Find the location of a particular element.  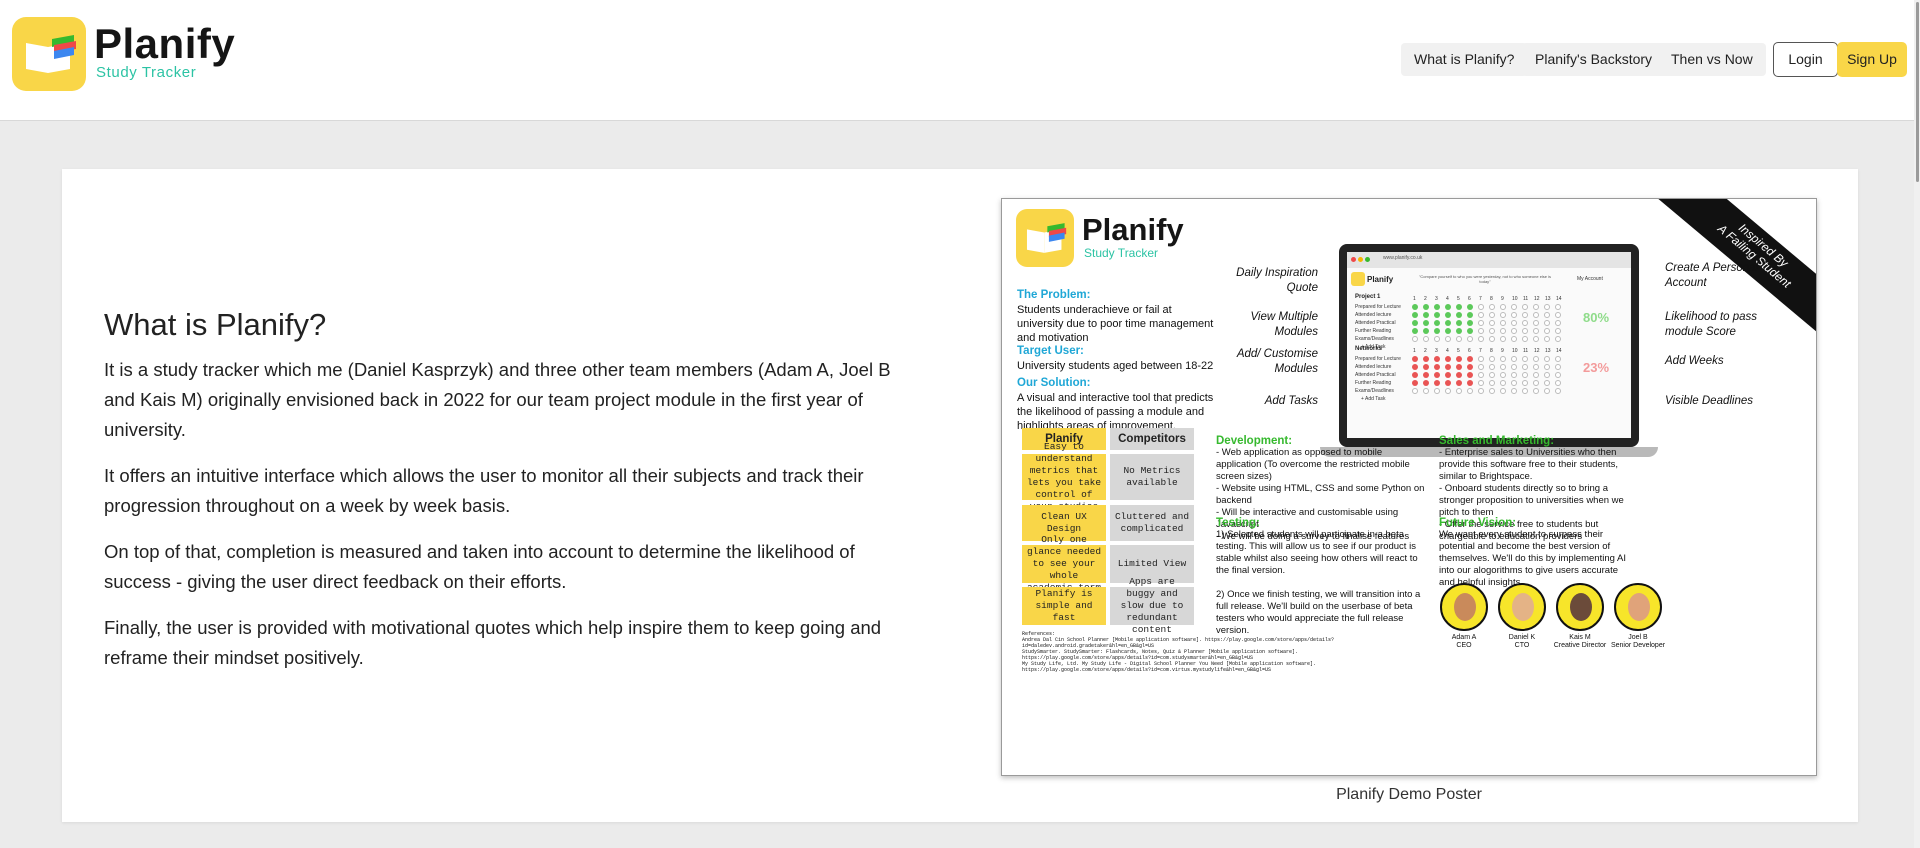

feature-daily-quote: Daily Inspiration Quote is located at coordinates (1277, 280).